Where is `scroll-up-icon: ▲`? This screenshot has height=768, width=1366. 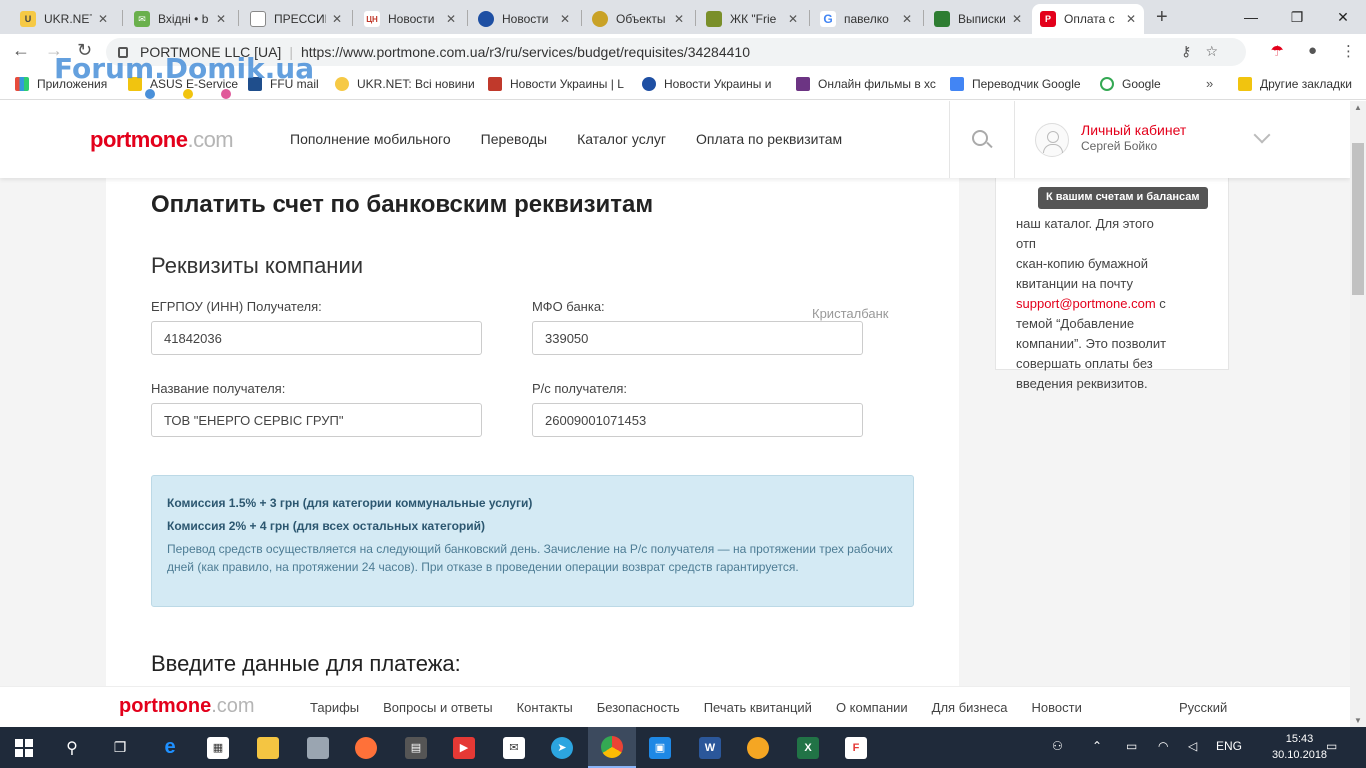
scroll-up-icon: ▲ is located at coordinates (1358, 107).